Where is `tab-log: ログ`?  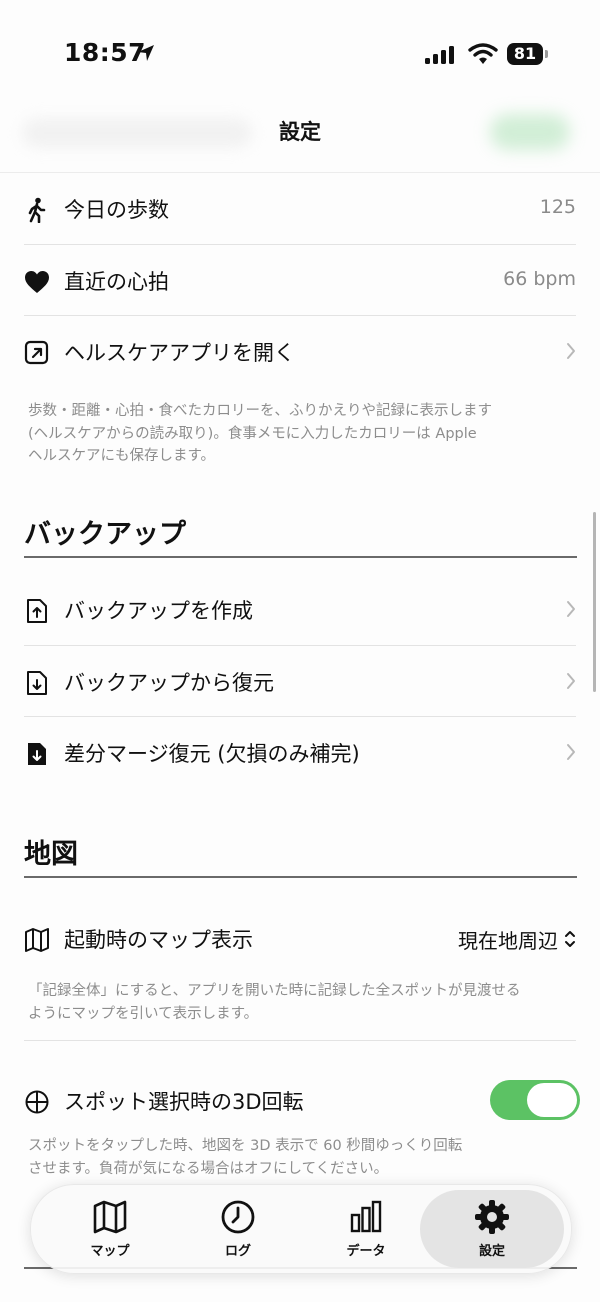
tab-log: ログ is located at coordinates (238, 1229).